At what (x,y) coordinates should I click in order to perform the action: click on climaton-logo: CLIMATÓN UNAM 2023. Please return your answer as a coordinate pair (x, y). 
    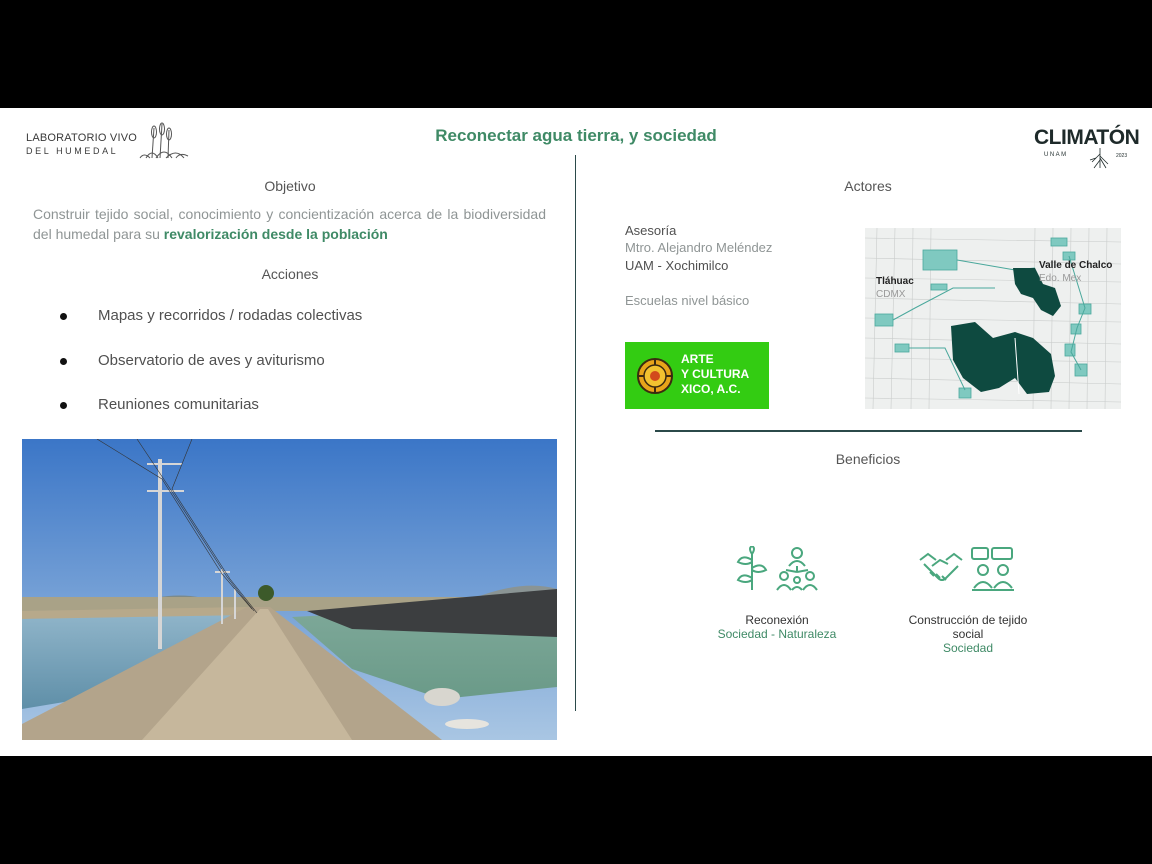
    Looking at the image, I should click on (1085, 145).